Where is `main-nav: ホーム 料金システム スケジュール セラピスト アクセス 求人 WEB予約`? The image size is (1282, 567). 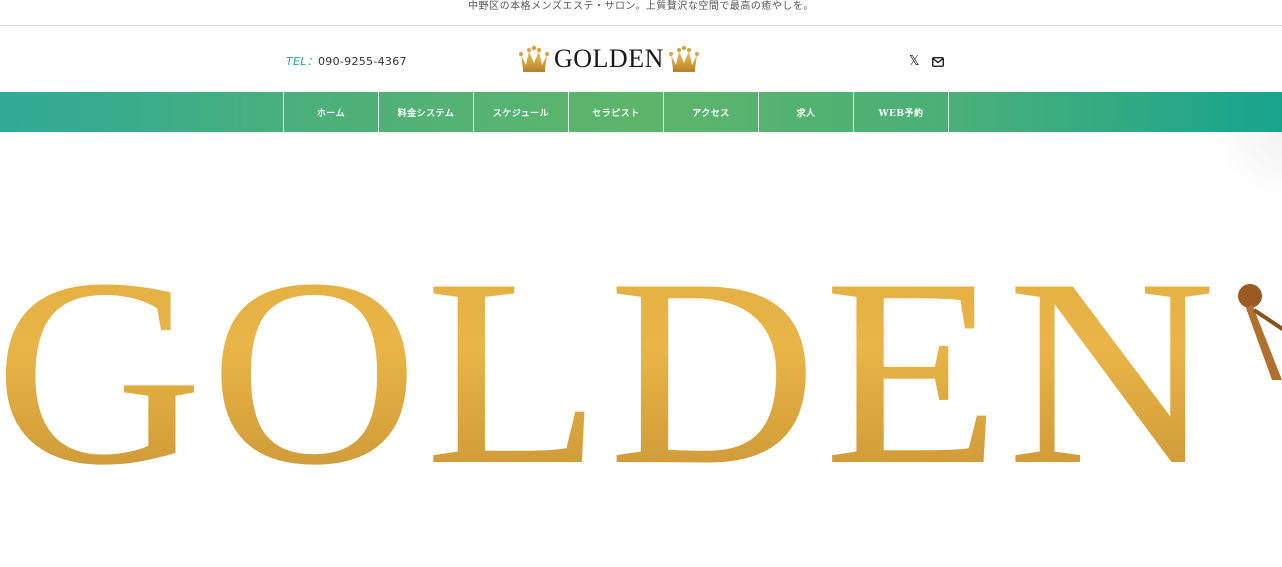 main-nav: ホーム 料金システム スケジュール セラピスト アクセス 求人 WEB予約 is located at coordinates (641, 112).